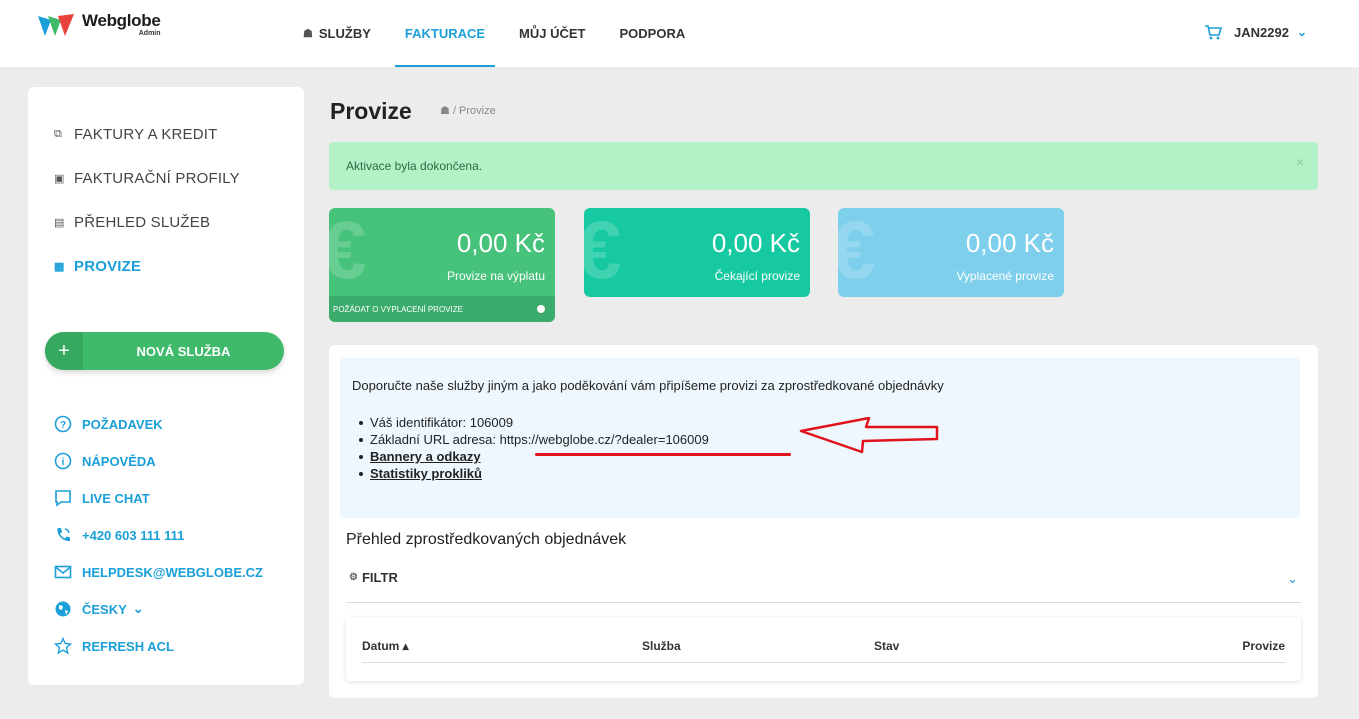 The width and height of the screenshot is (1359, 719). I want to click on close-icon: ×, so click(1300, 162).